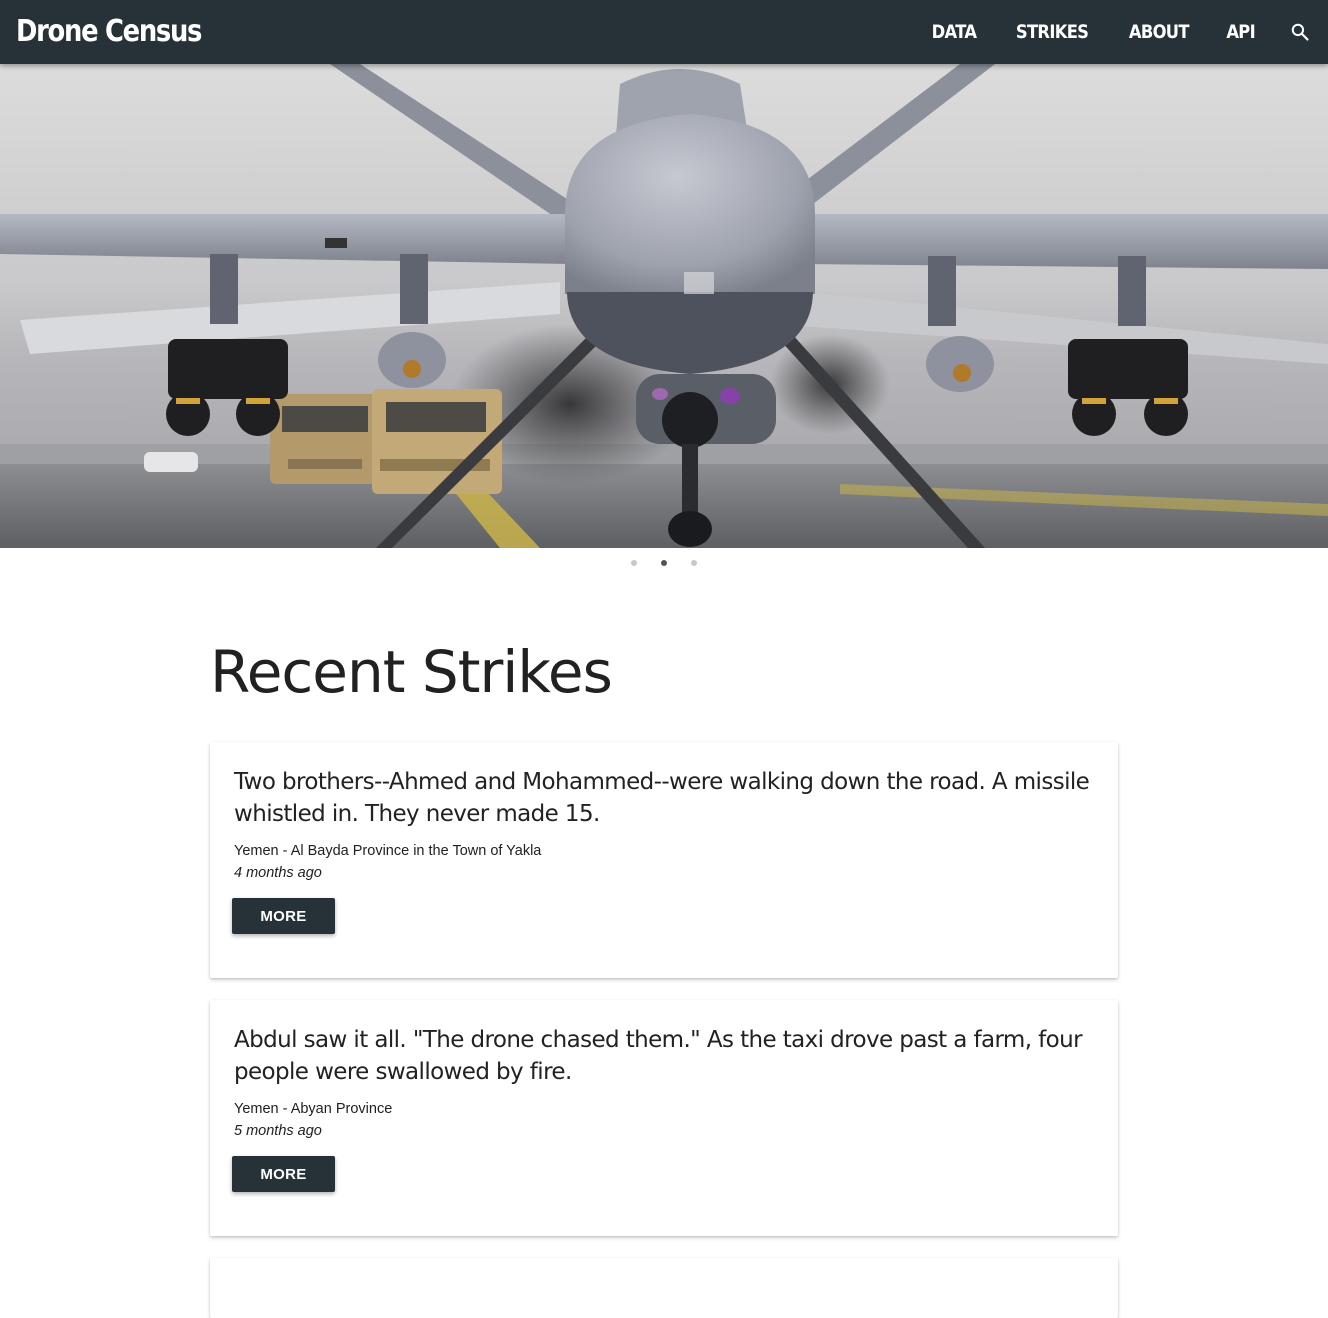 The width and height of the screenshot is (1328, 1318). I want to click on search-button, so click(1300, 32).